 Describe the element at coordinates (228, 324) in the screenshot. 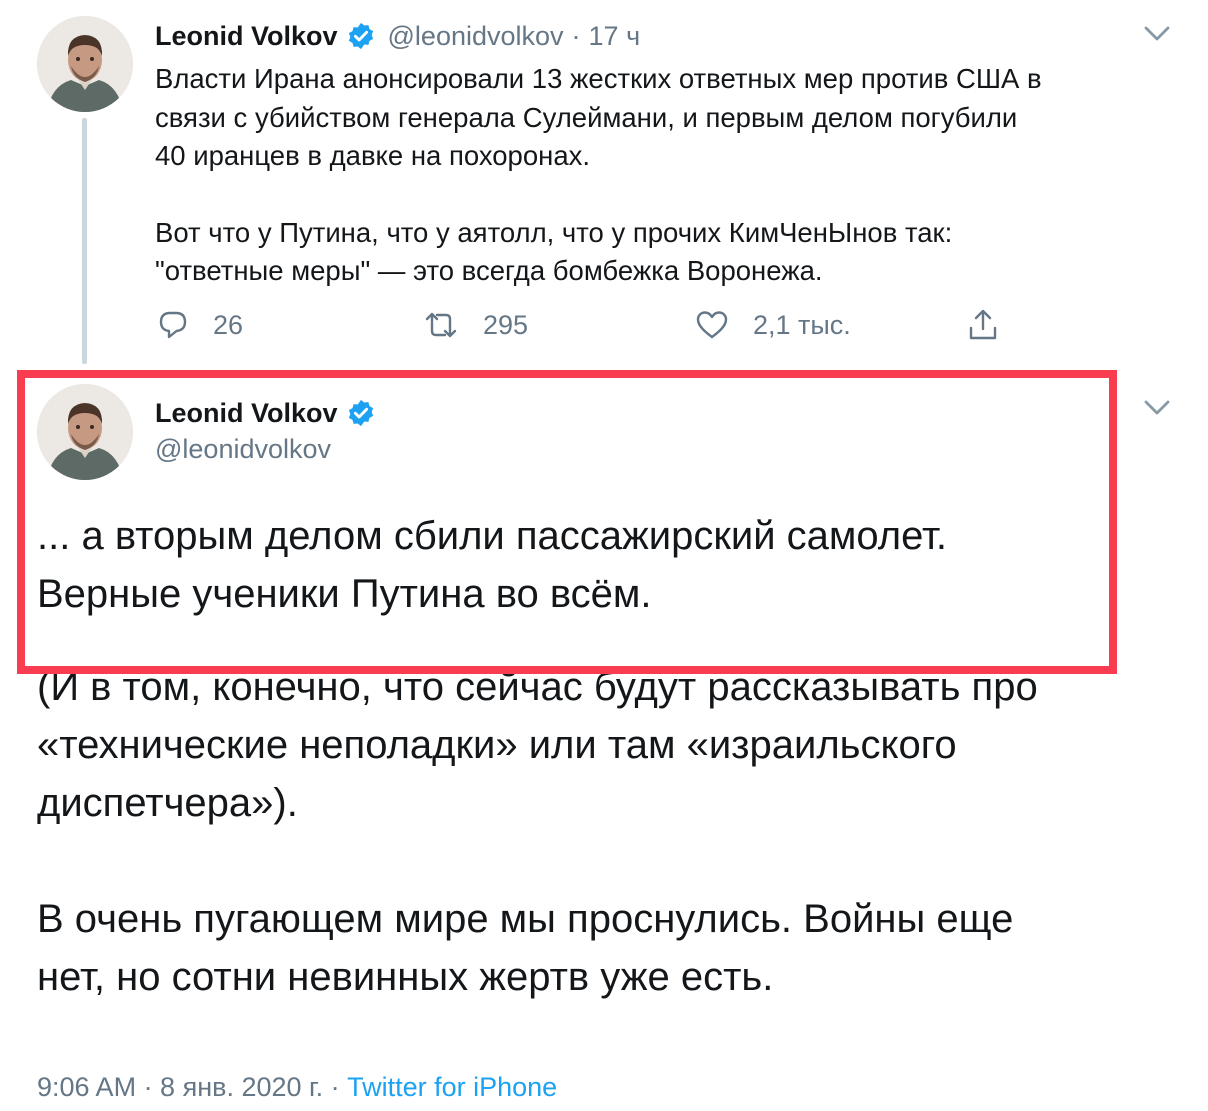

I see `reply-count: 26` at that location.